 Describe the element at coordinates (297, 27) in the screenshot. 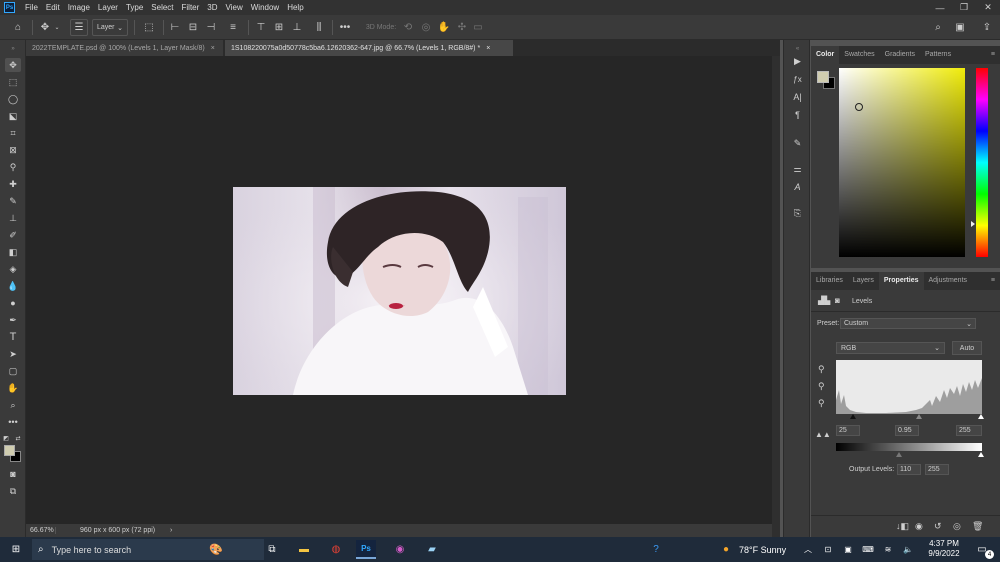

I see `align-bottom-icon: ⊥` at that location.